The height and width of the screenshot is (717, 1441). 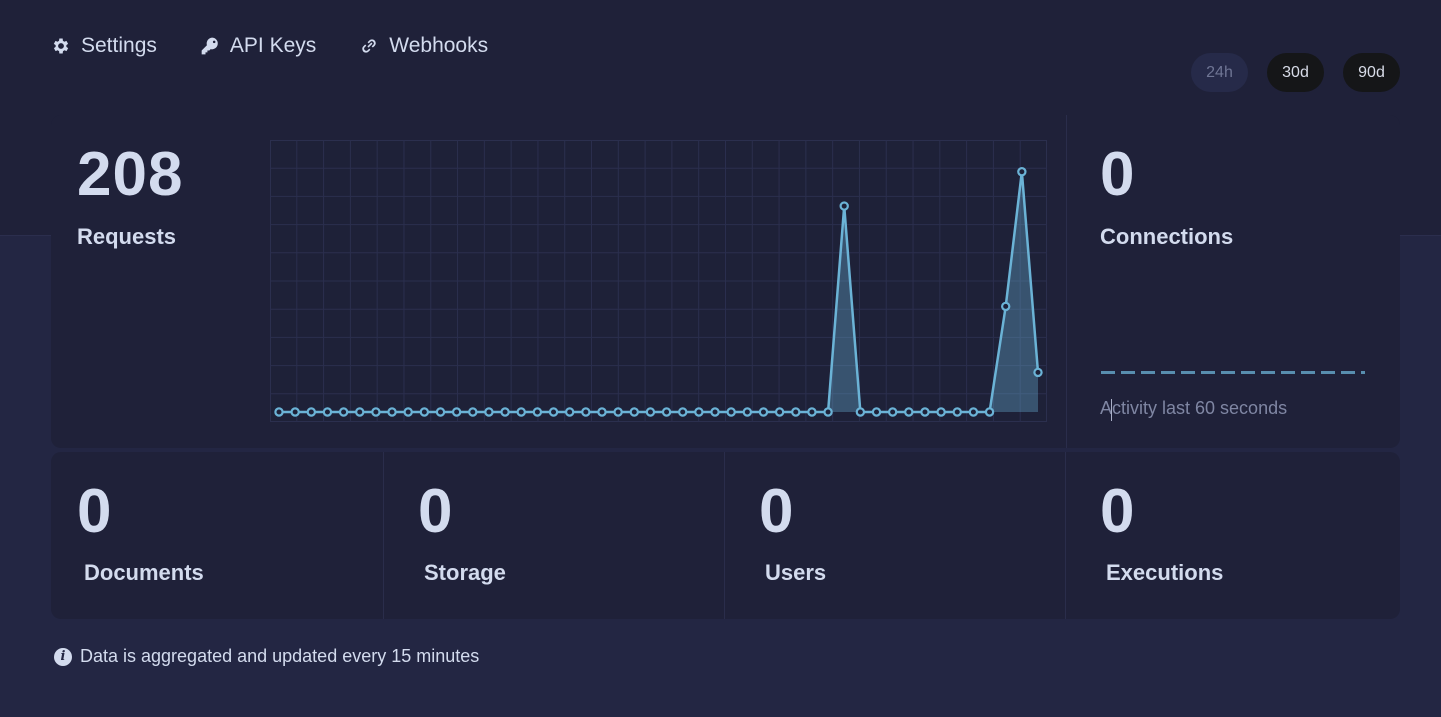 What do you see at coordinates (436, 511) in the screenshot?
I see `storage-count: 0` at bounding box center [436, 511].